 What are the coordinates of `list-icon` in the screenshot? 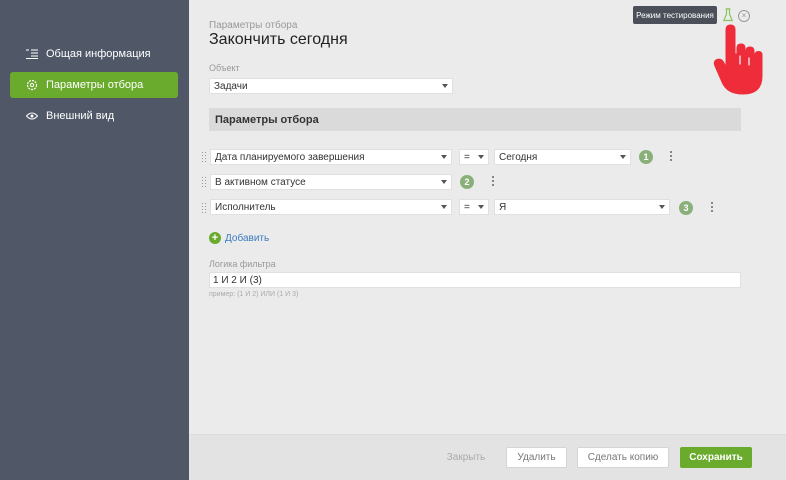 It's located at (32, 54).